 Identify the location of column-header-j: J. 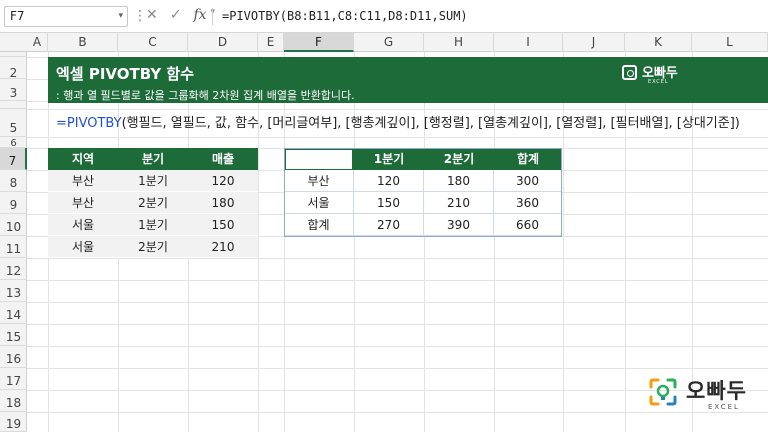
(594, 42).